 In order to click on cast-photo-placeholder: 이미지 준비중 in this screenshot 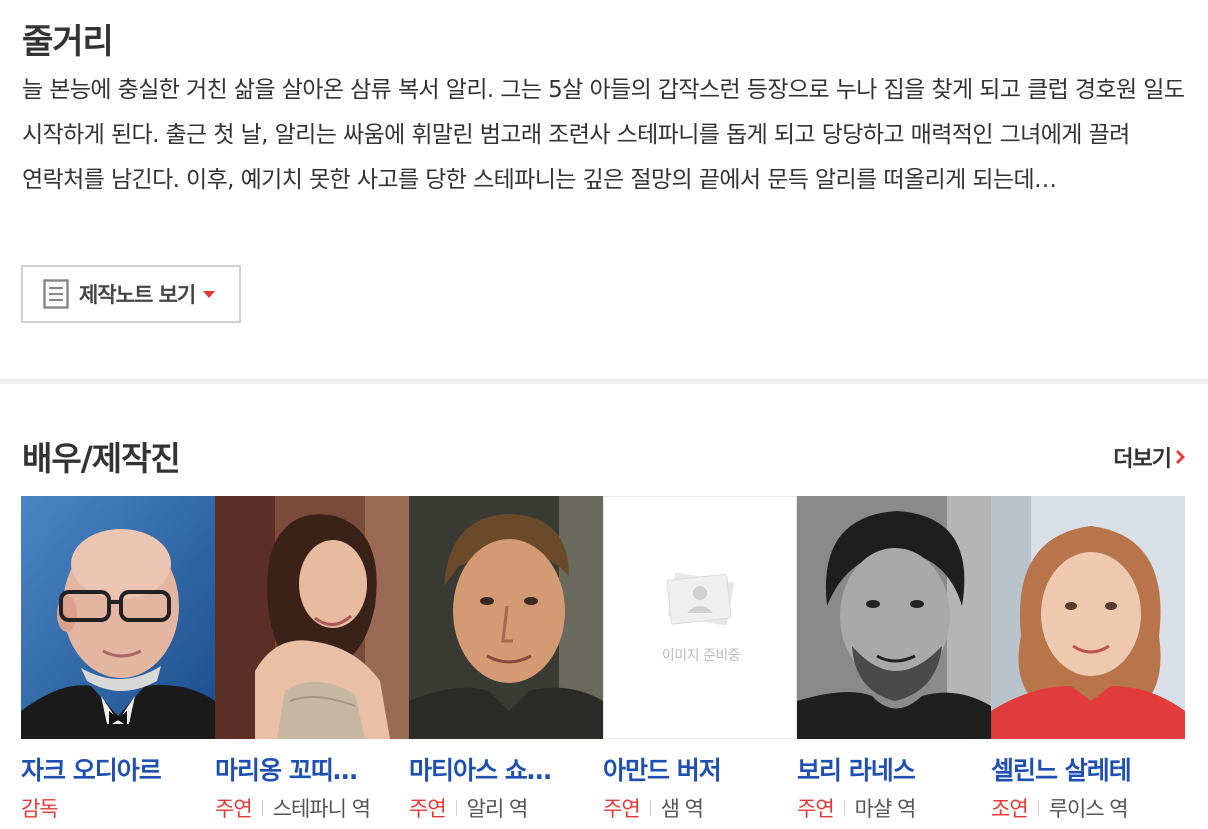, I will do `click(700, 617)`.